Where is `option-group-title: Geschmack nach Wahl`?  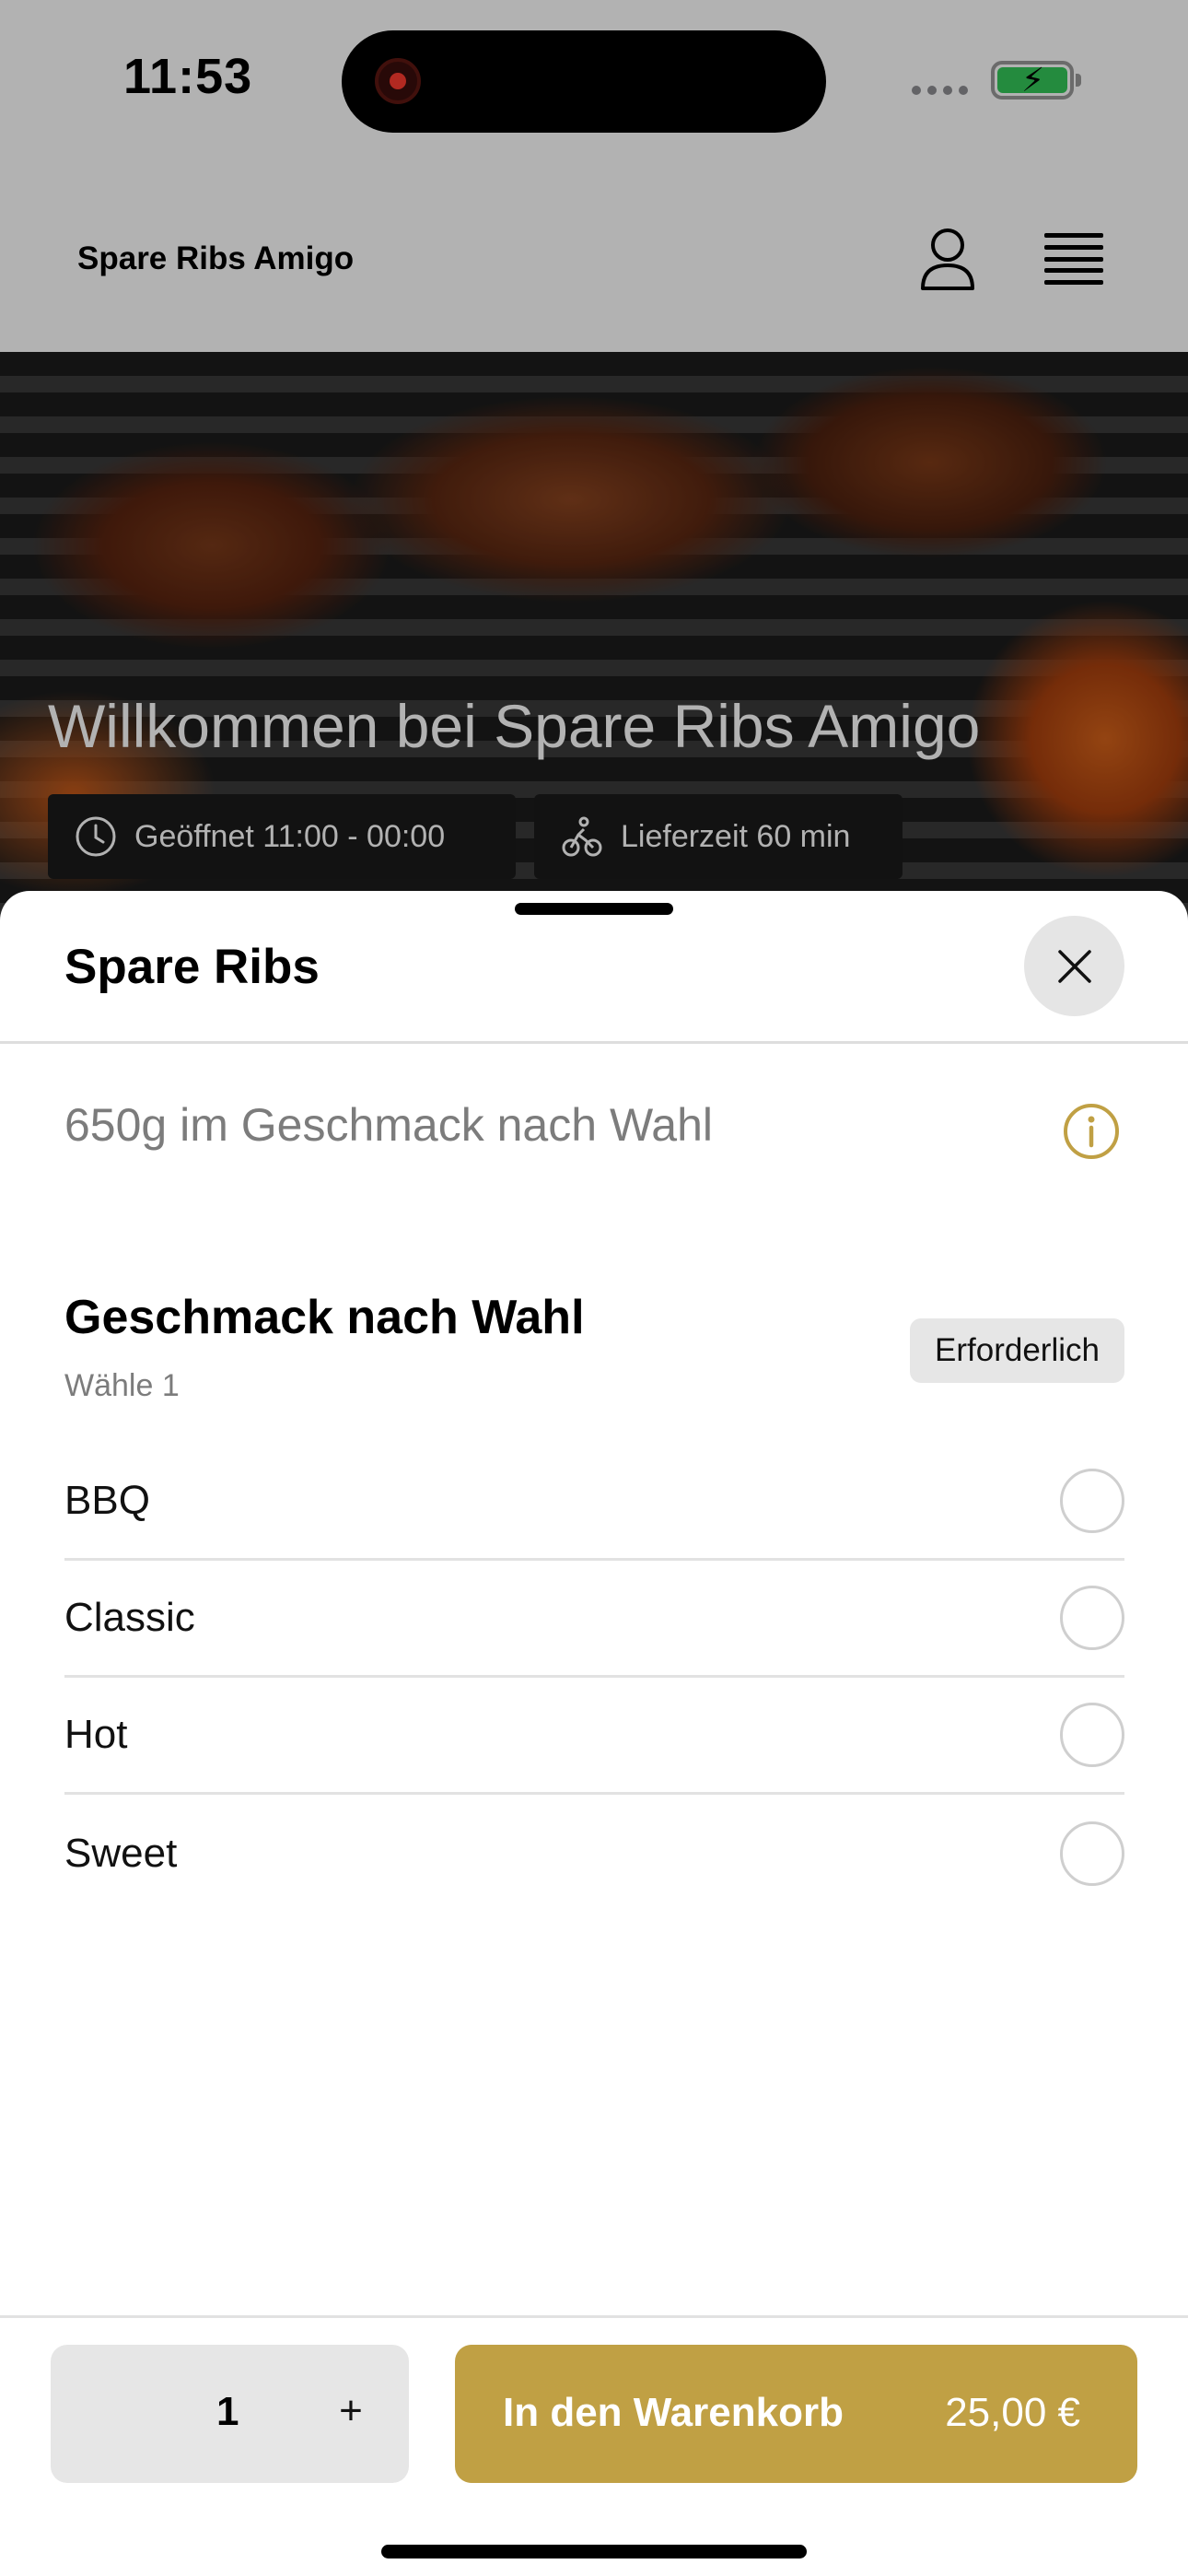
option-group-title: Geschmack nach Wahl is located at coordinates (324, 1317).